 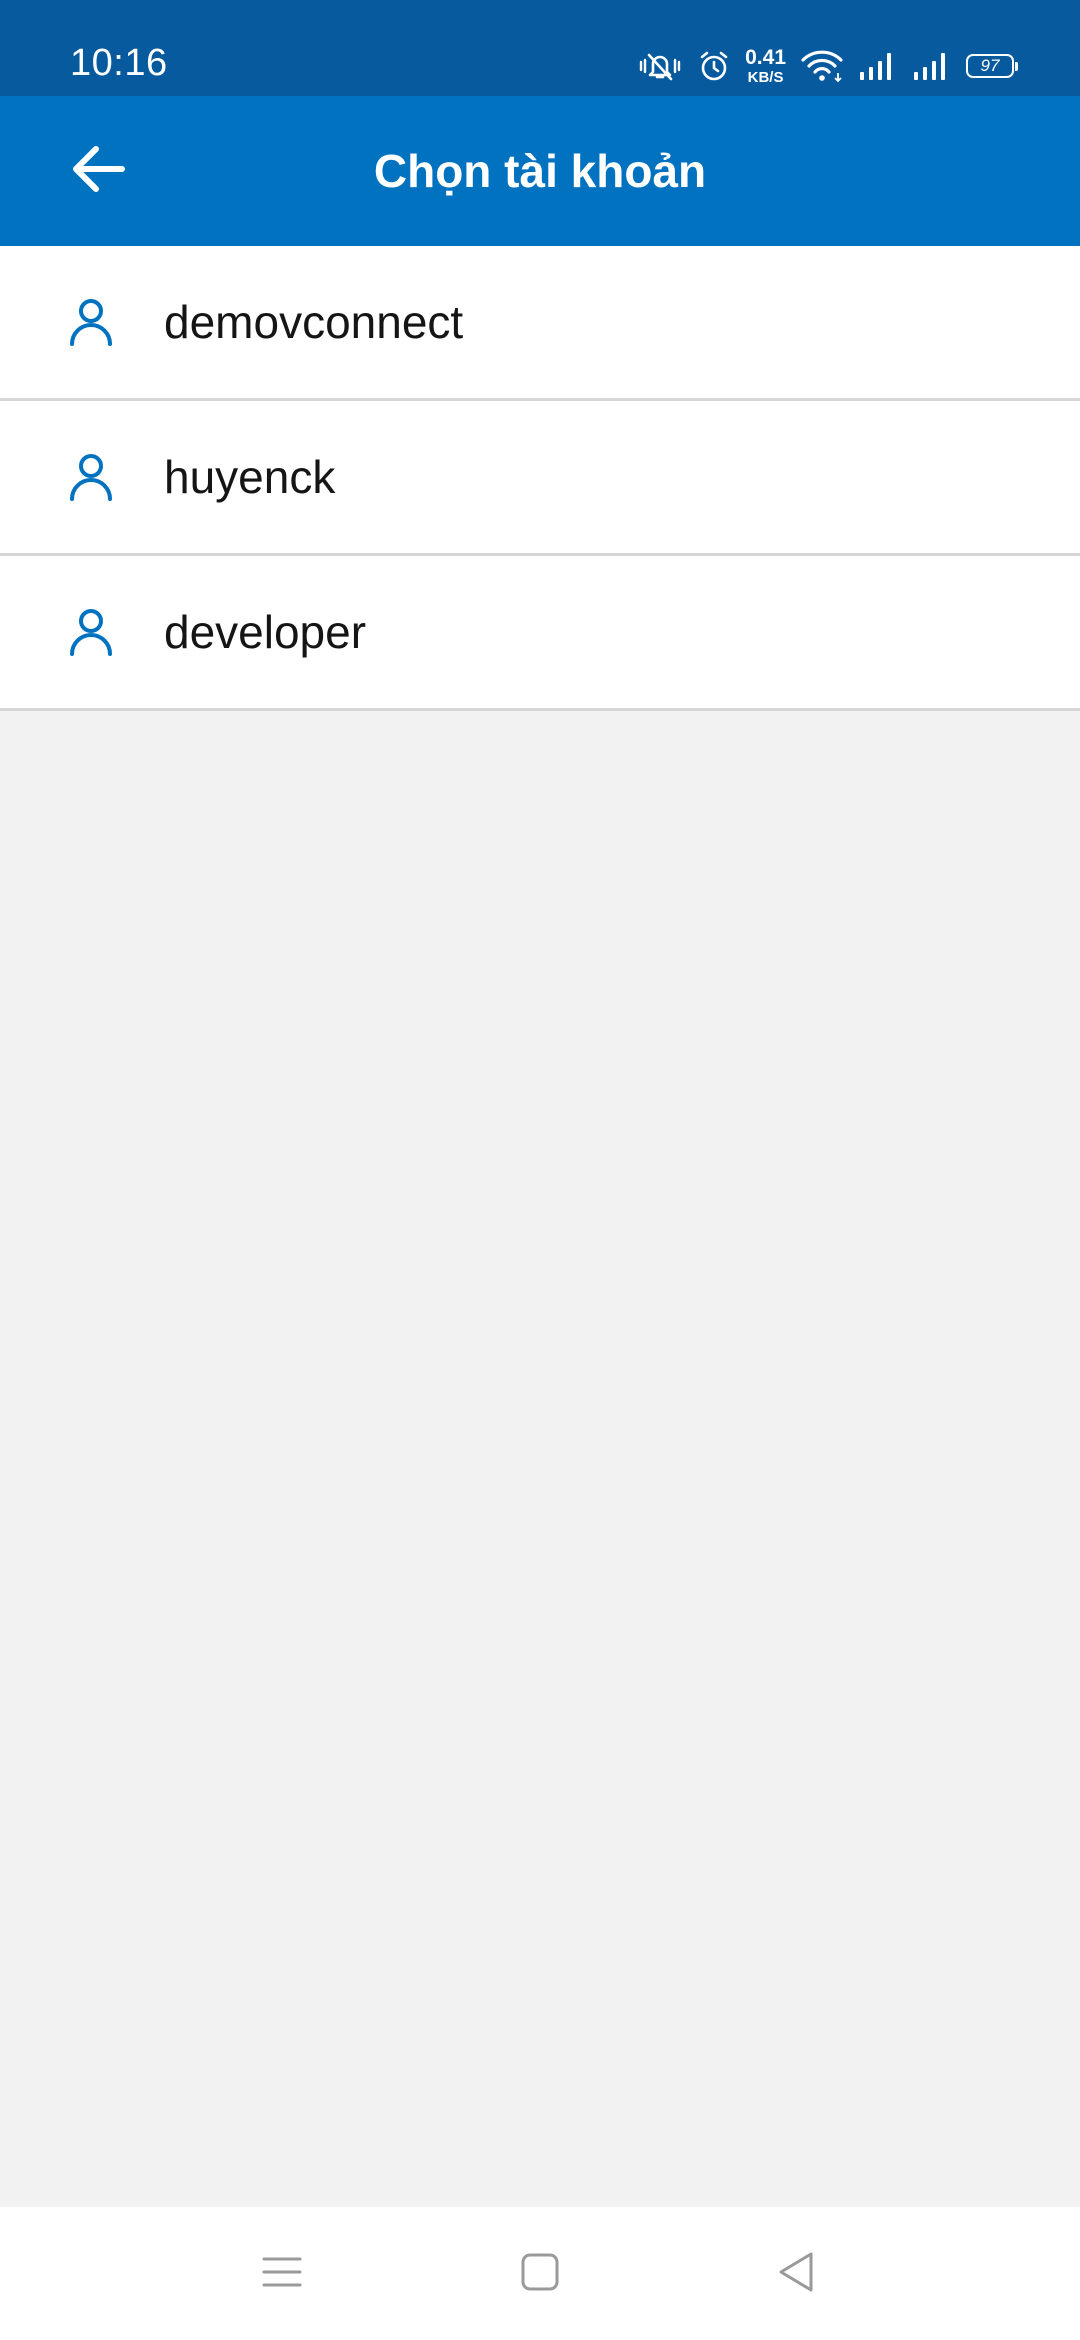 I want to click on account-item-demovconnect: demovconnect, so click(x=540, y=323).